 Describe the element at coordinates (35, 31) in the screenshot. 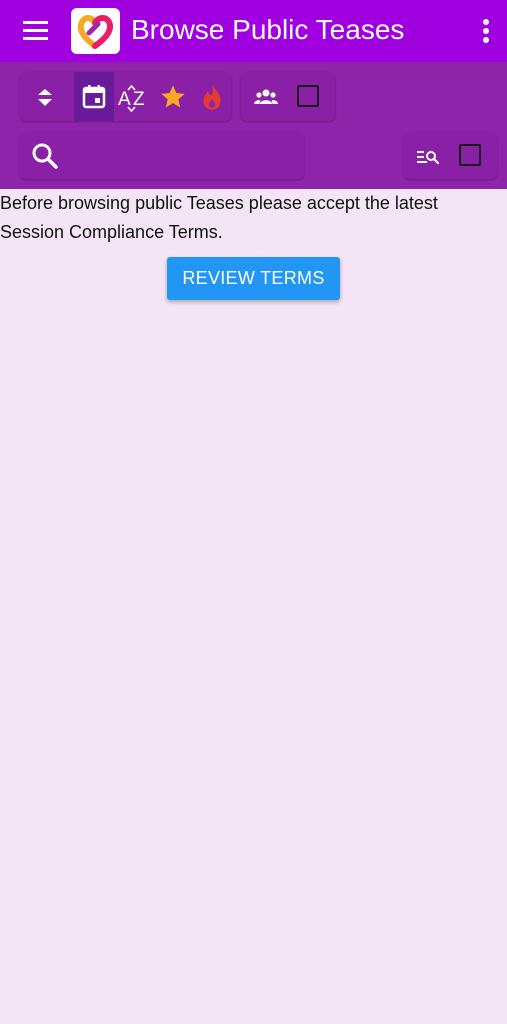

I see `hamburger-menu-icon` at that location.